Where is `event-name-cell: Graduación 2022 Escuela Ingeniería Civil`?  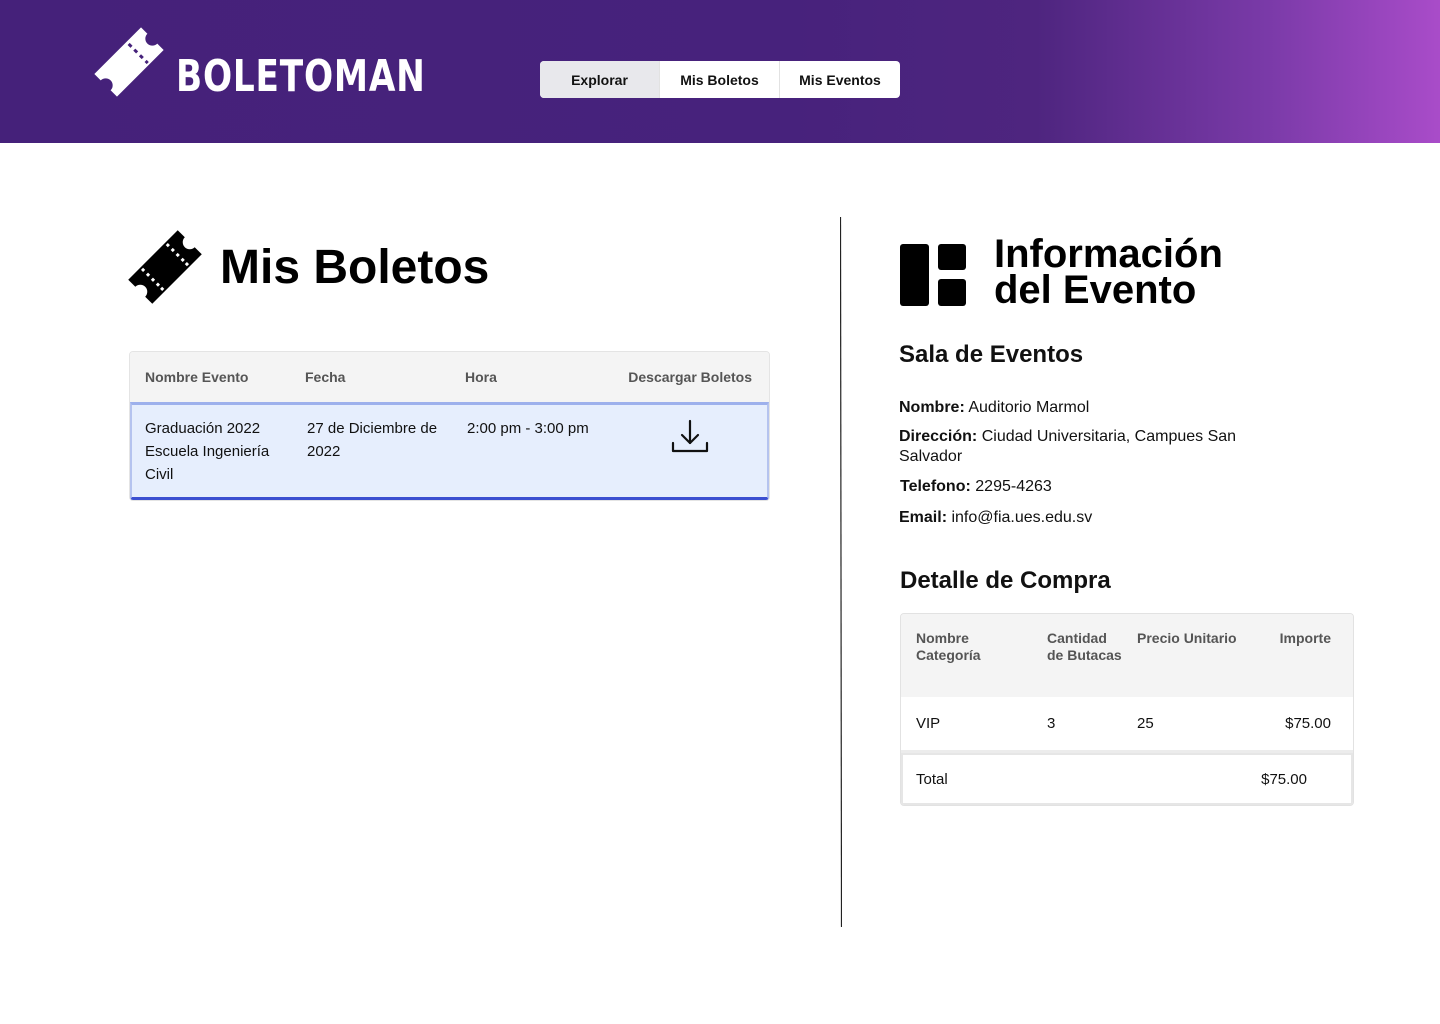 event-name-cell: Graduación 2022 Escuela Ingeniería Civil is located at coordinates (207, 451).